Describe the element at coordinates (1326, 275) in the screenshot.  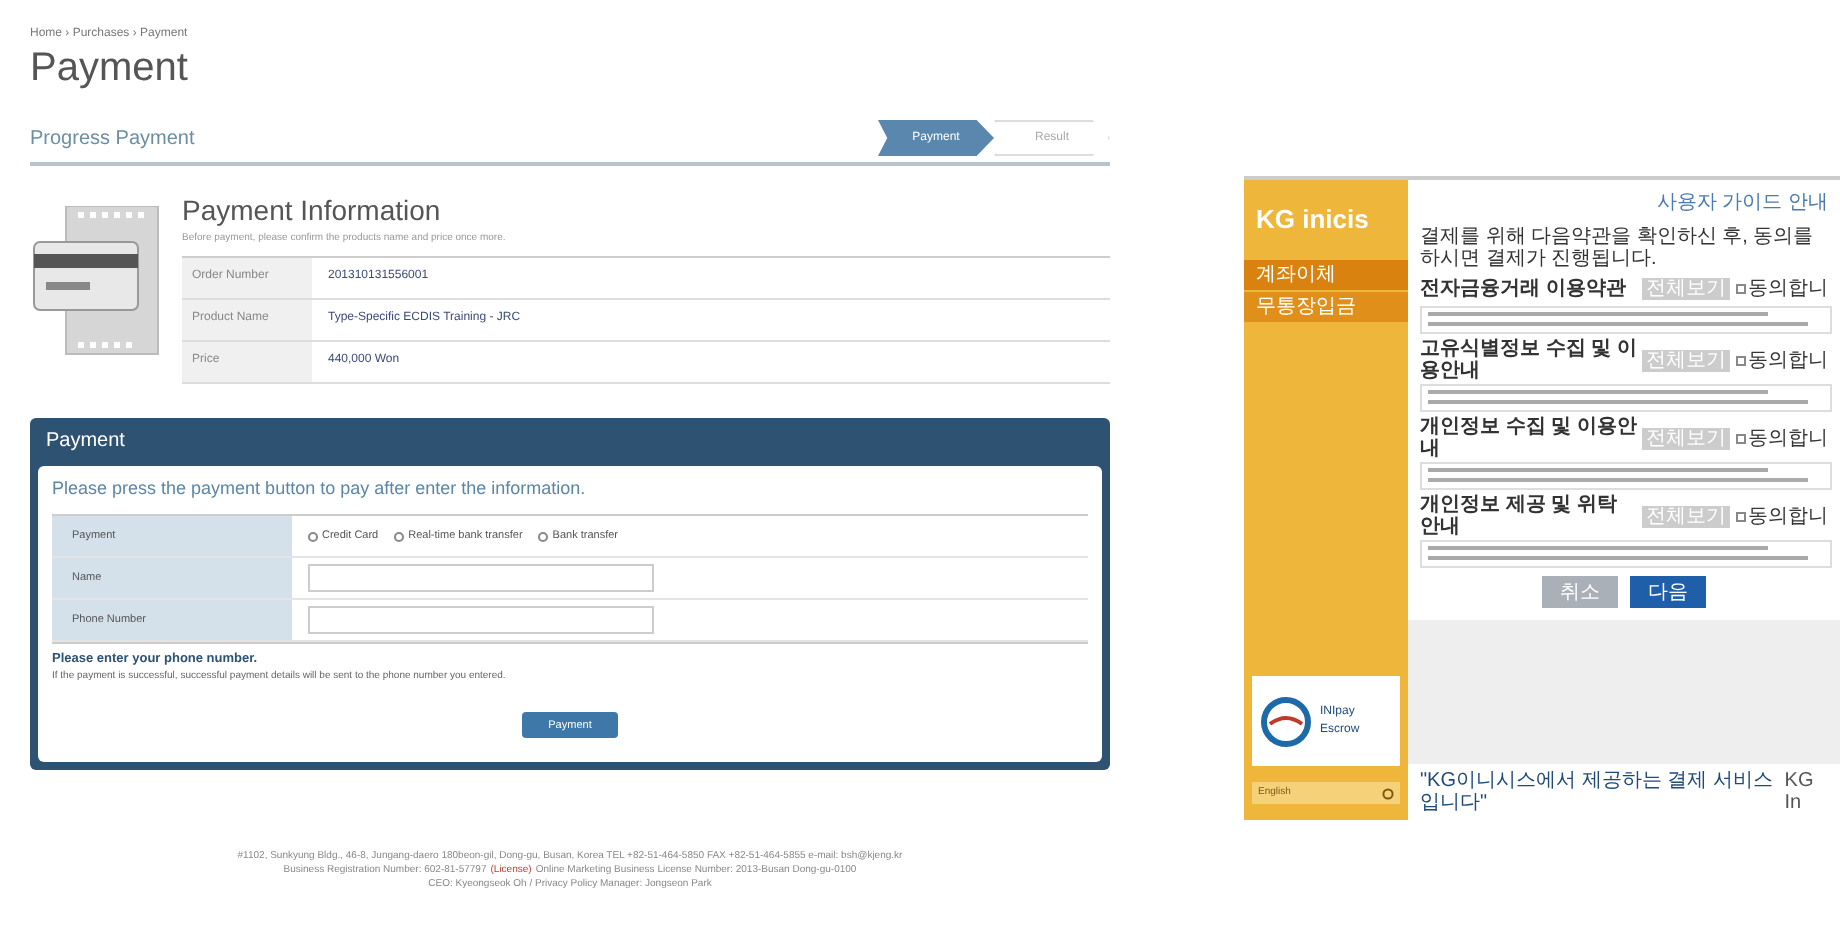
I see `sidebar-item: 계좌이체` at that location.